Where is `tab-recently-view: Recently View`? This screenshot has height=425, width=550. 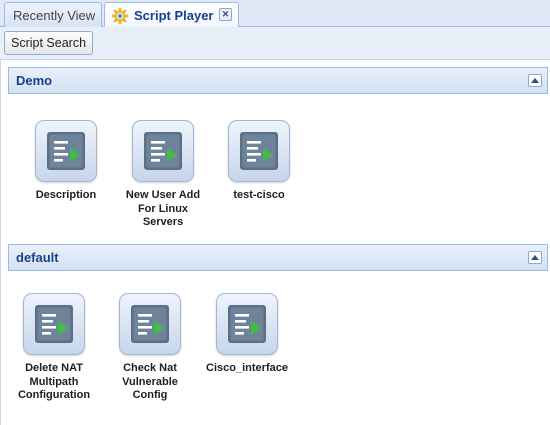 tab-recently-view: Recently View is located at coordinates (53, 14).